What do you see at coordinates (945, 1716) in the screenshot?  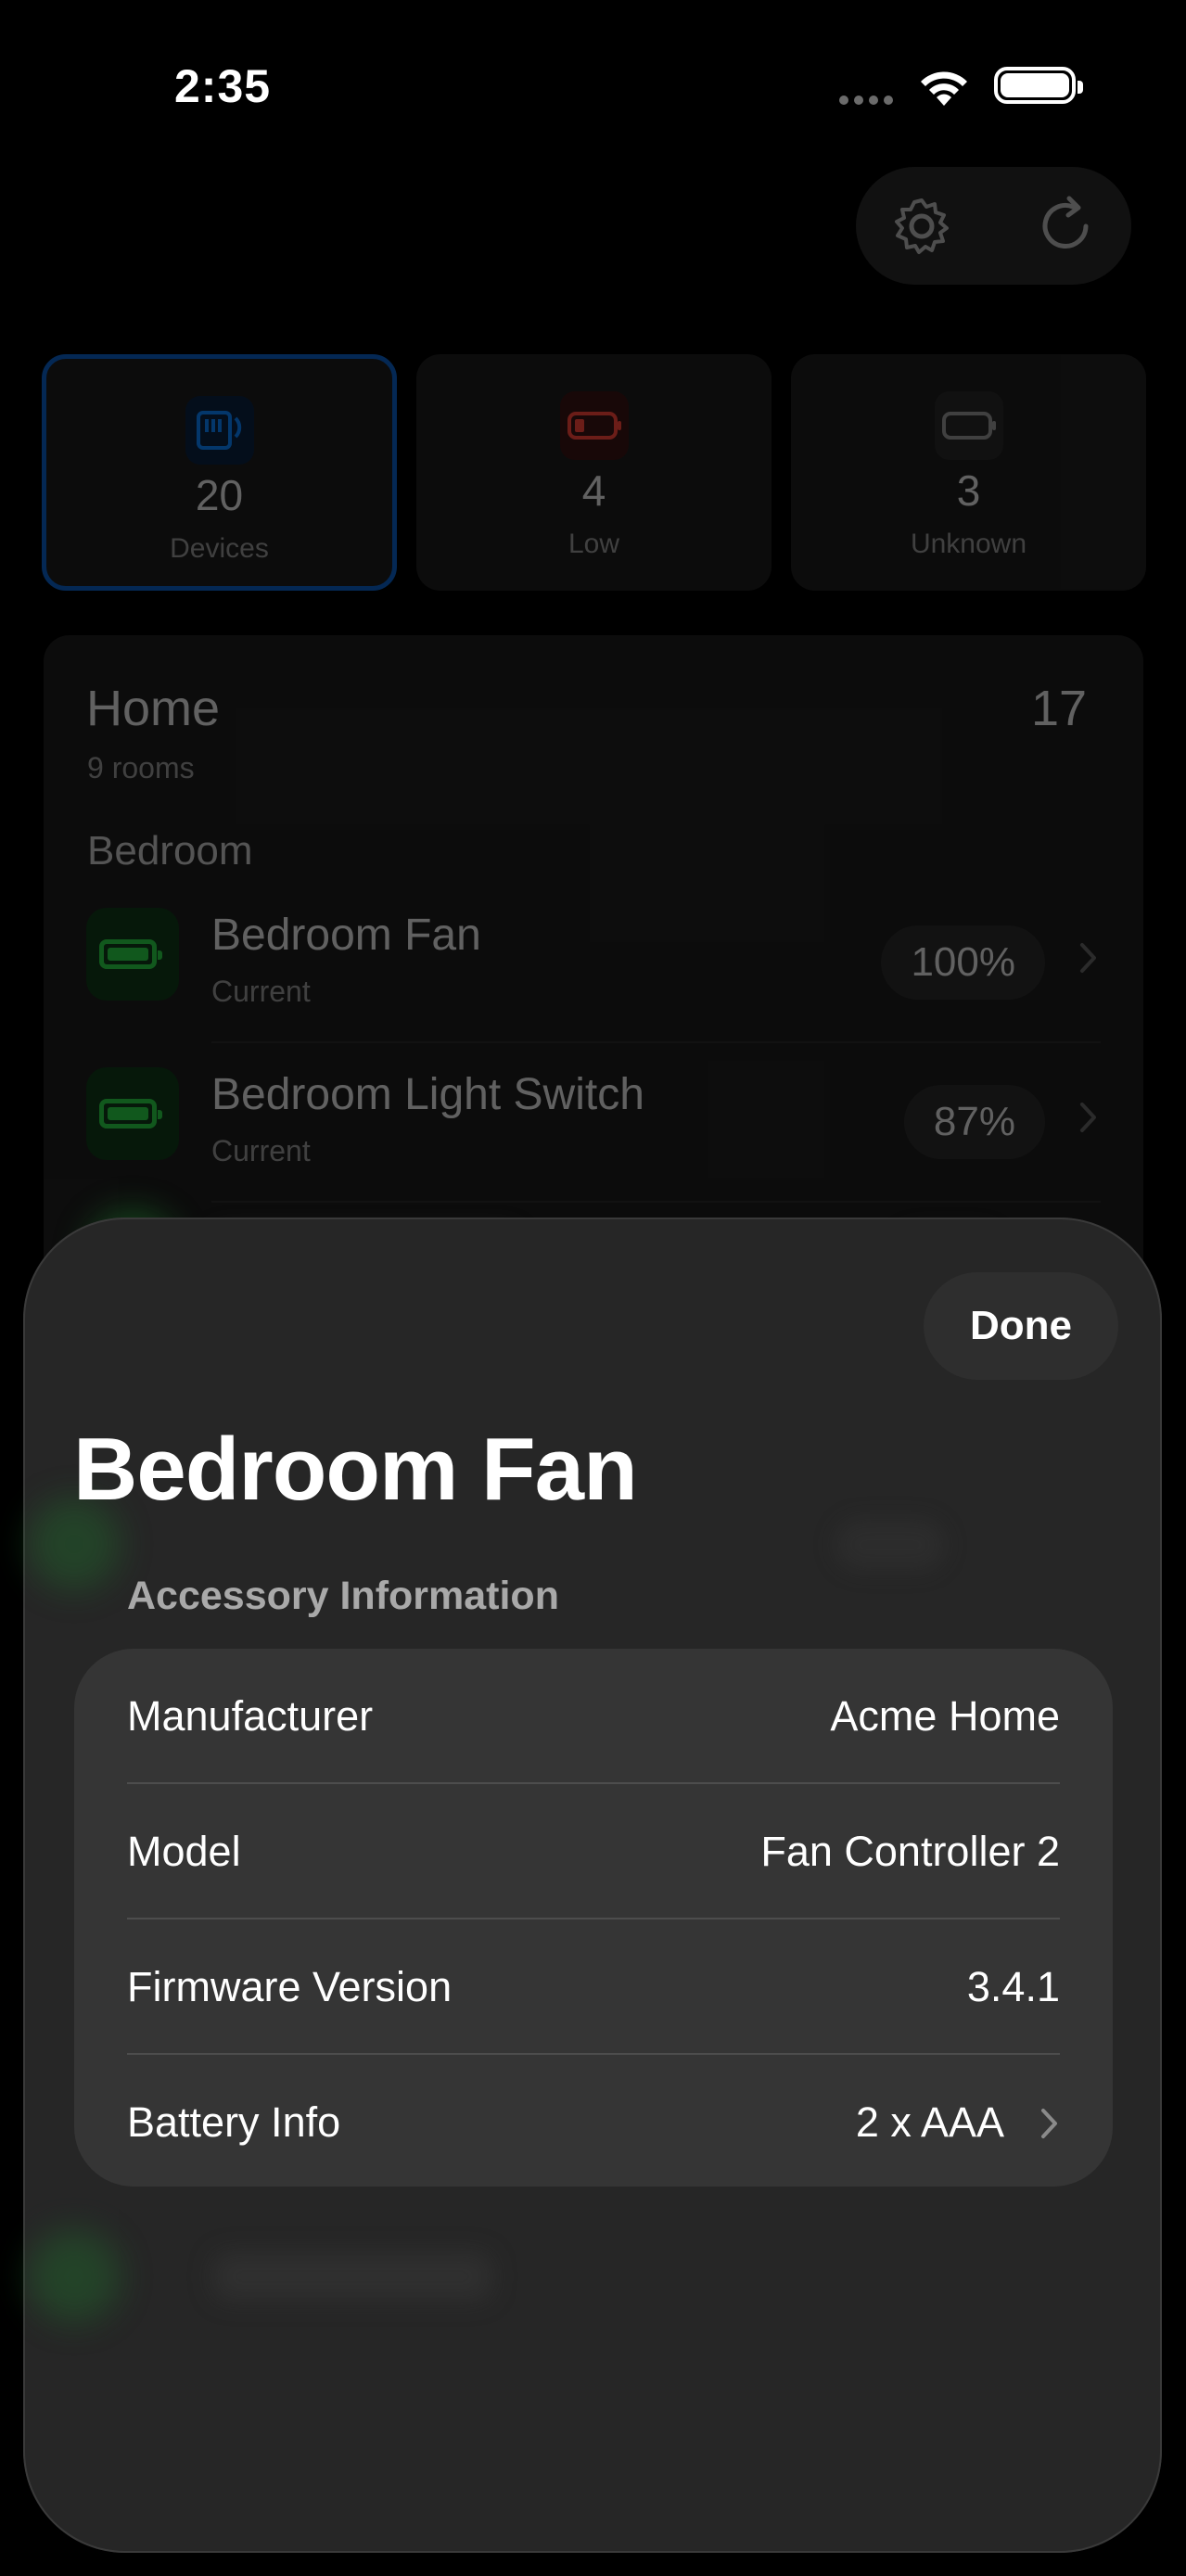 I see `info-value: Acme Home` at bounding box center [945, 1716].